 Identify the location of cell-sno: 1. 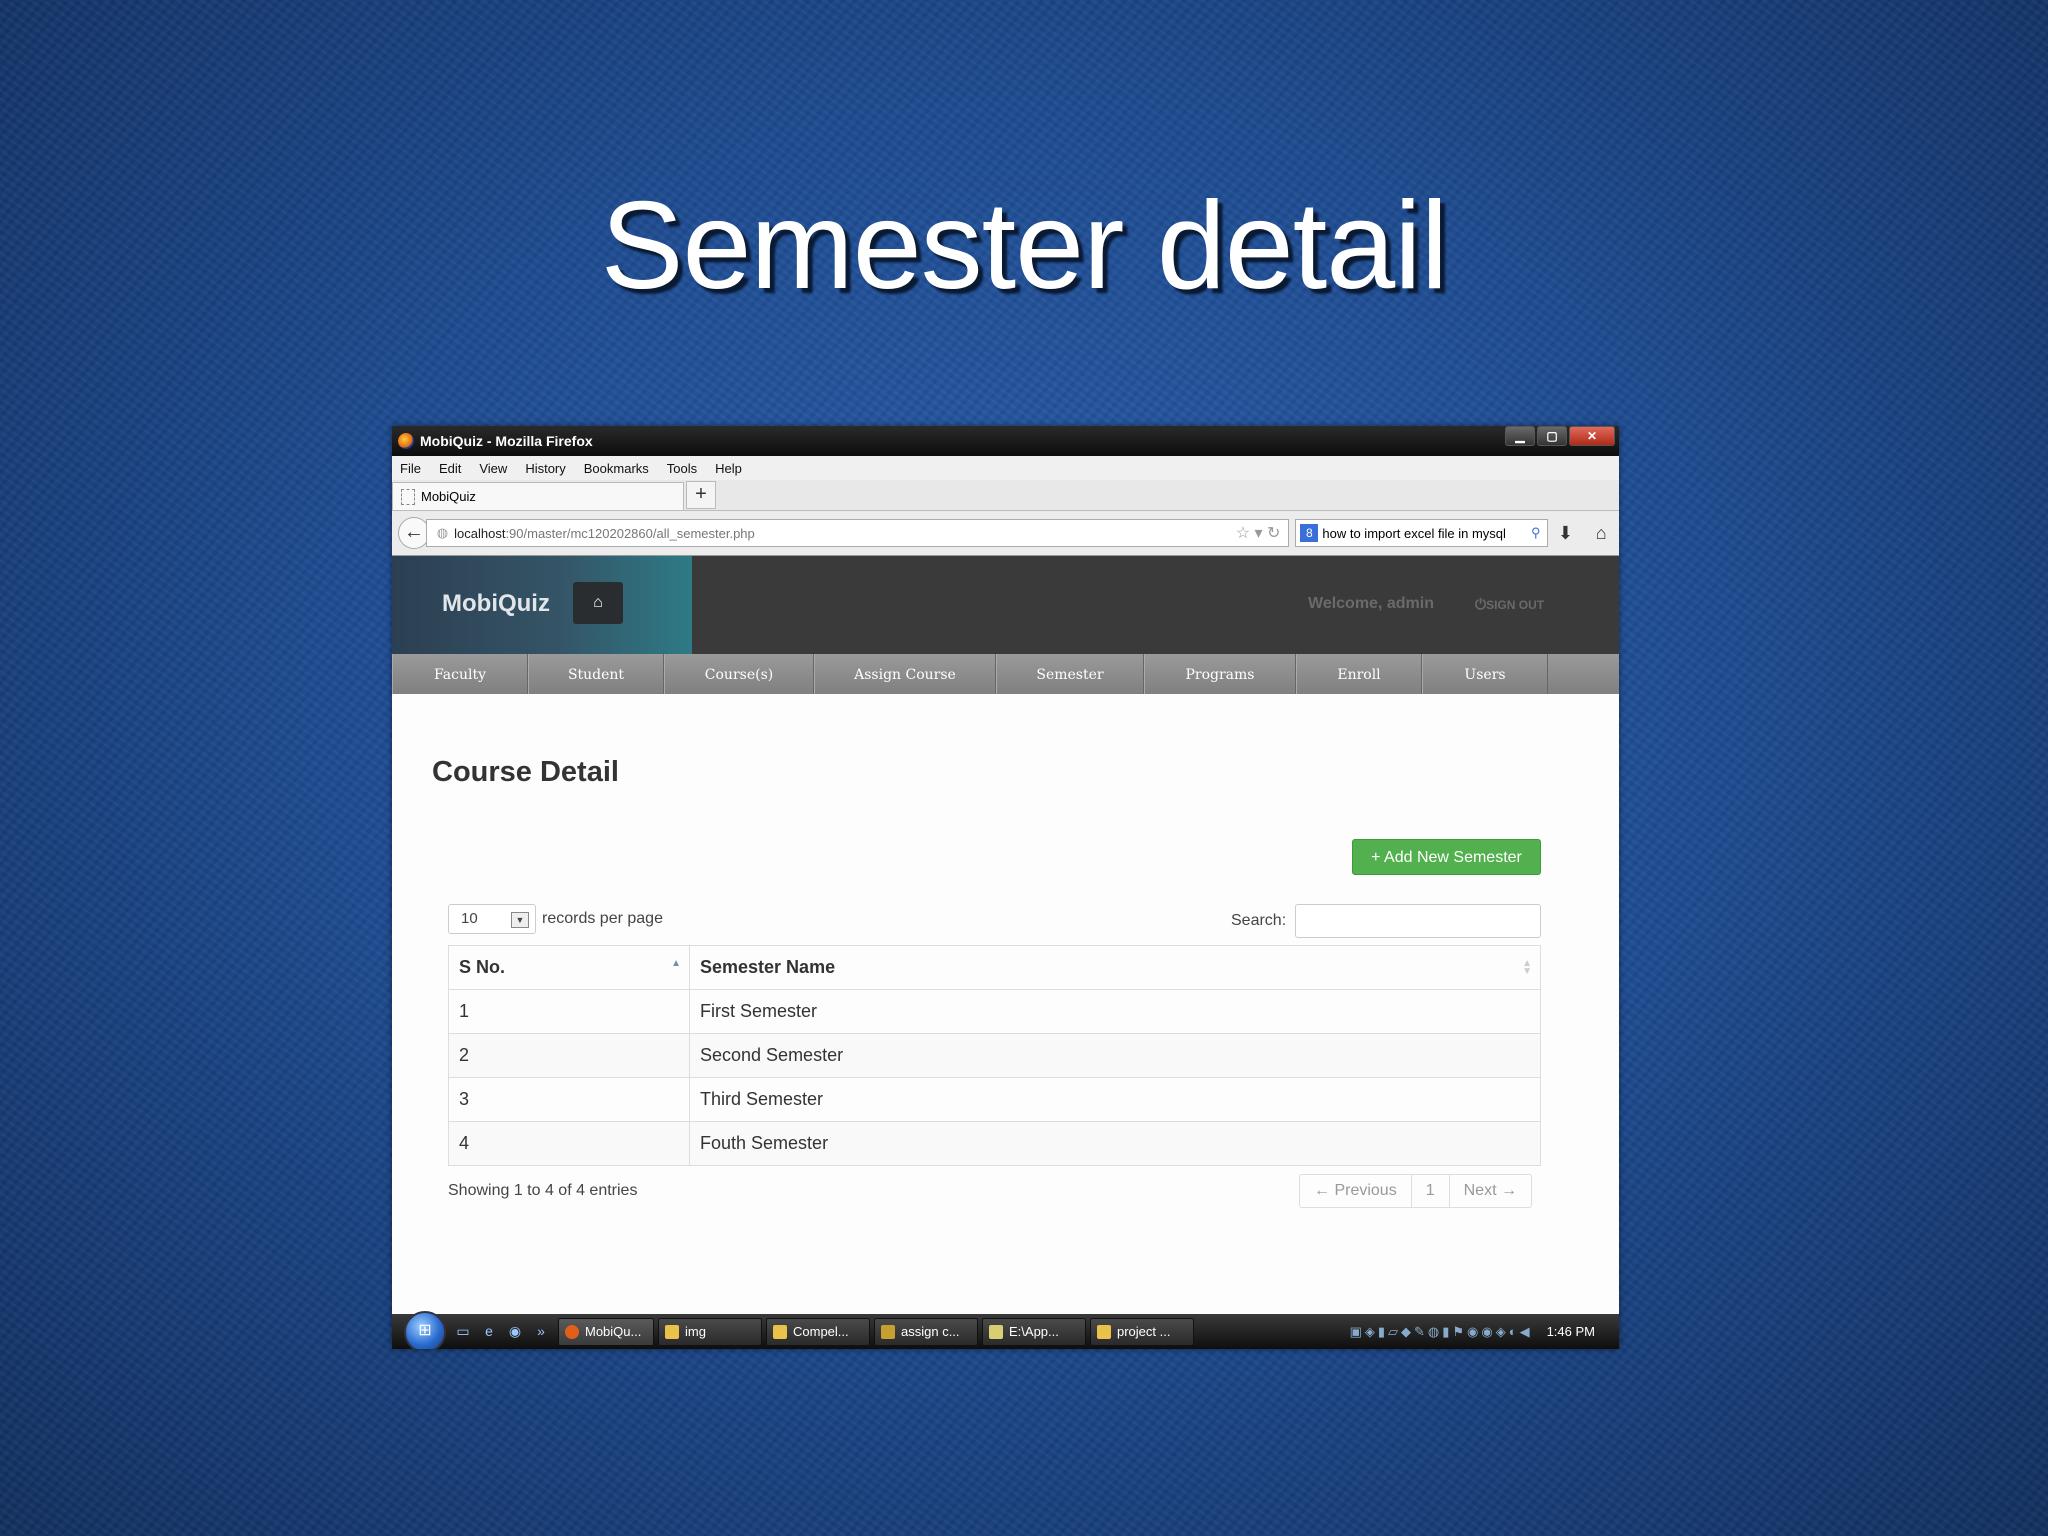
(569, 1011).